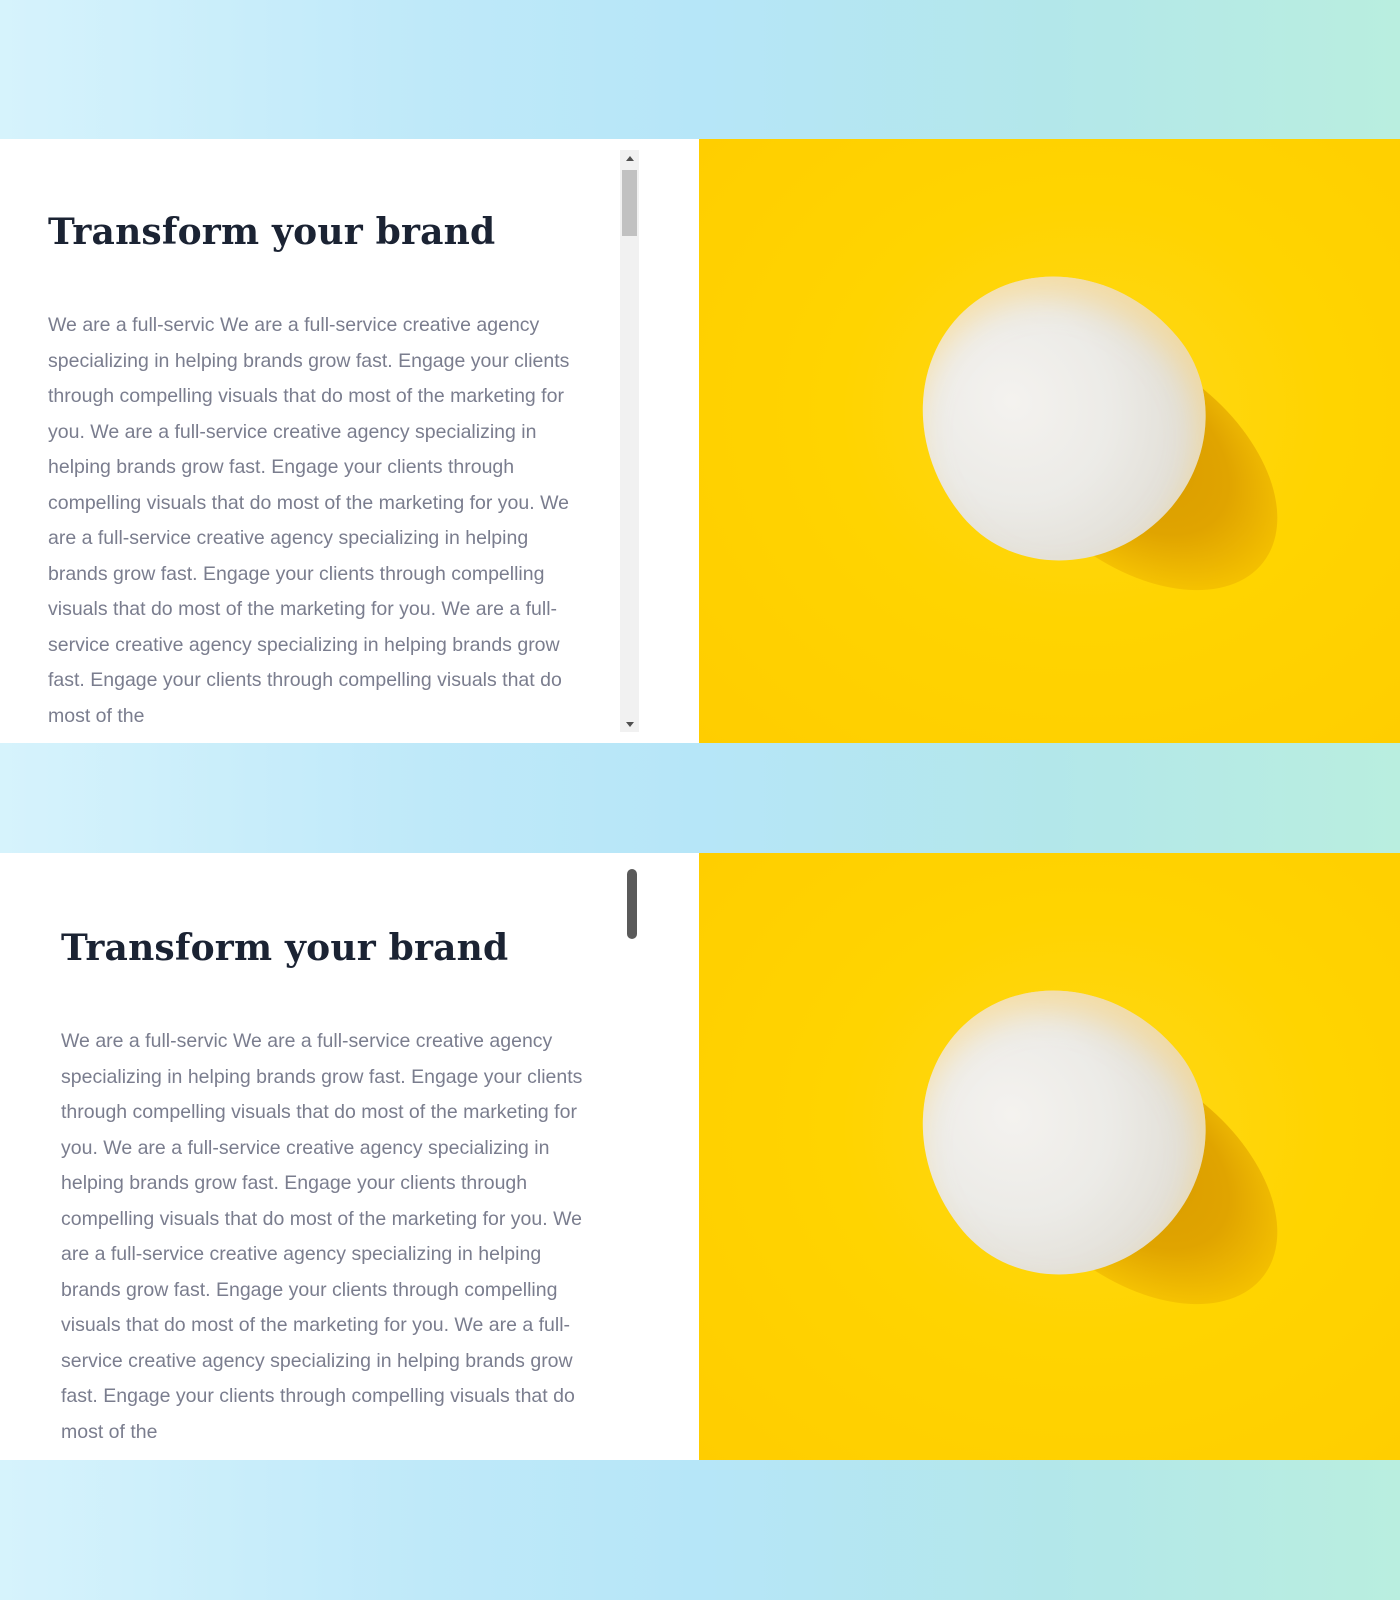 This screenshot has height=1600, width=1400. Describe the element at coordinates (632, 904) in the screenshot. I see `overlay-scrollbar-thumb` at that location.